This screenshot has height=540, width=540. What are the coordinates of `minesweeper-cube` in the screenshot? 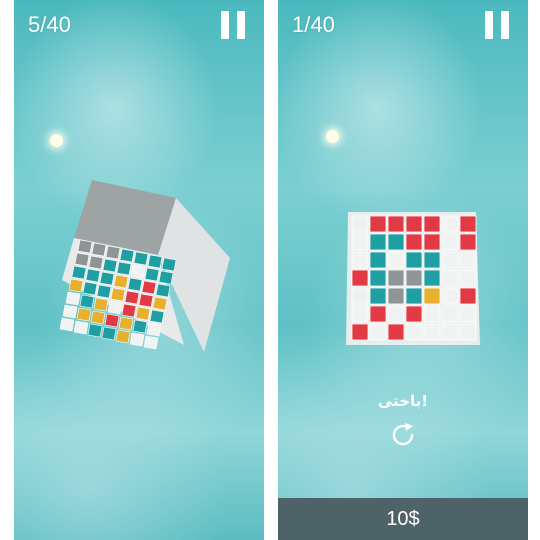 It's located at (144, 267).